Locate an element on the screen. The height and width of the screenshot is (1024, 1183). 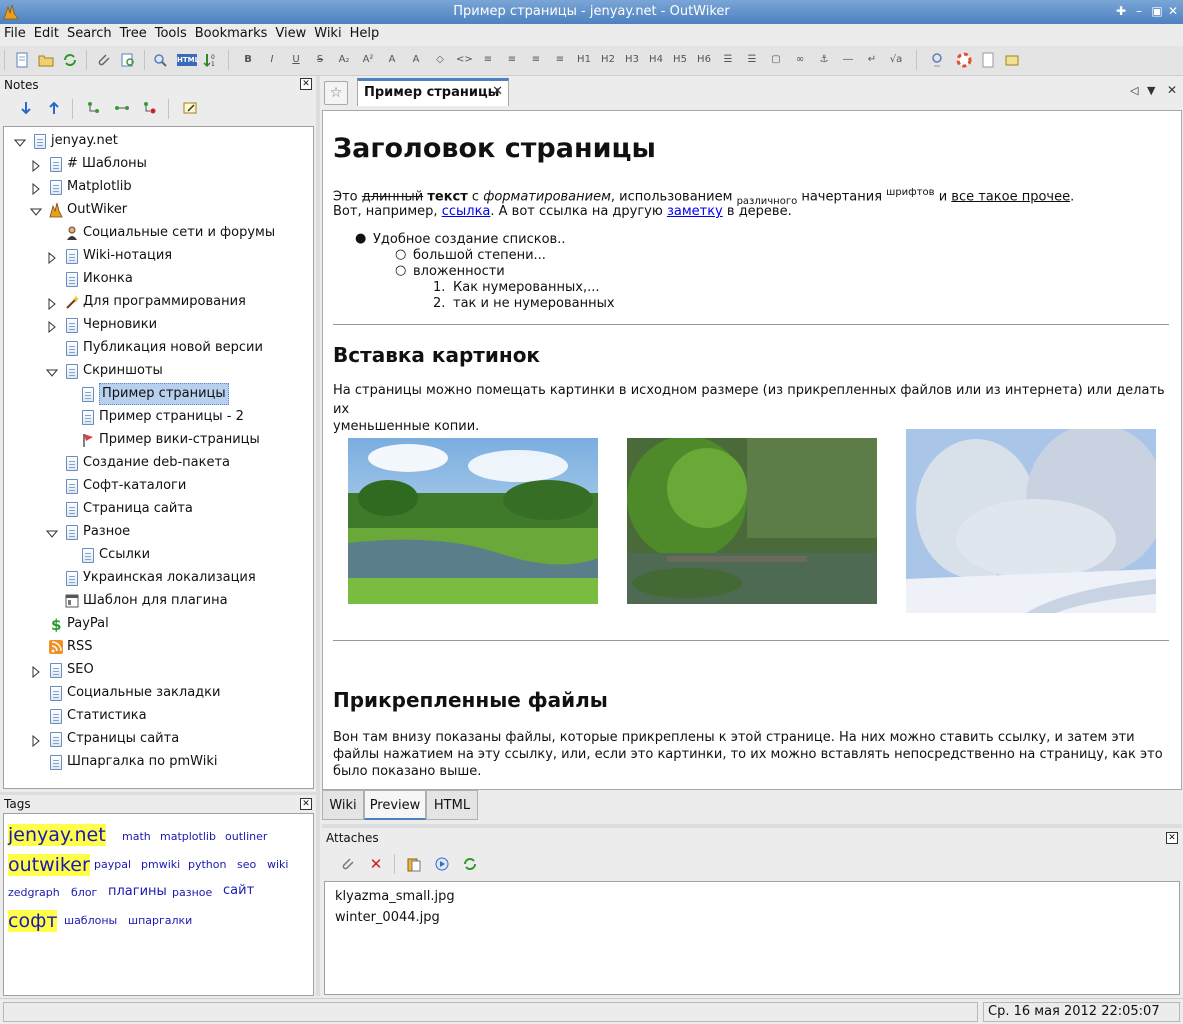
tag-link: matplotlib is located at coordinates (188, 836).